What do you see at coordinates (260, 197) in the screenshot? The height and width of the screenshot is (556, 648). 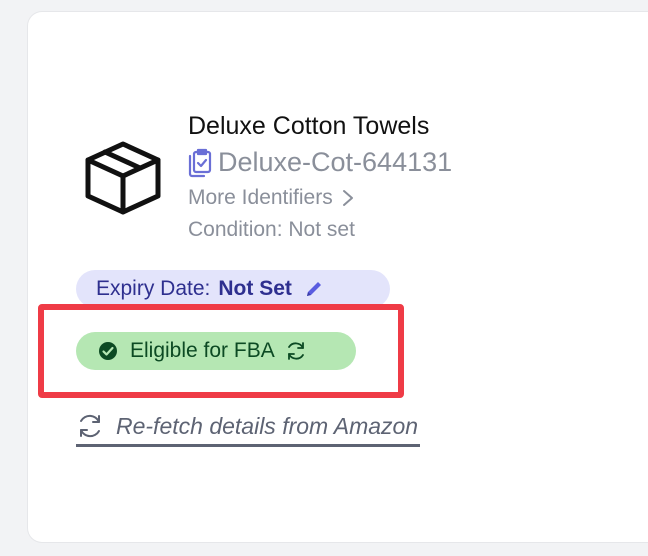 I see `more-identifiers-label: More Identifiers` at bounding box center [260, 197].